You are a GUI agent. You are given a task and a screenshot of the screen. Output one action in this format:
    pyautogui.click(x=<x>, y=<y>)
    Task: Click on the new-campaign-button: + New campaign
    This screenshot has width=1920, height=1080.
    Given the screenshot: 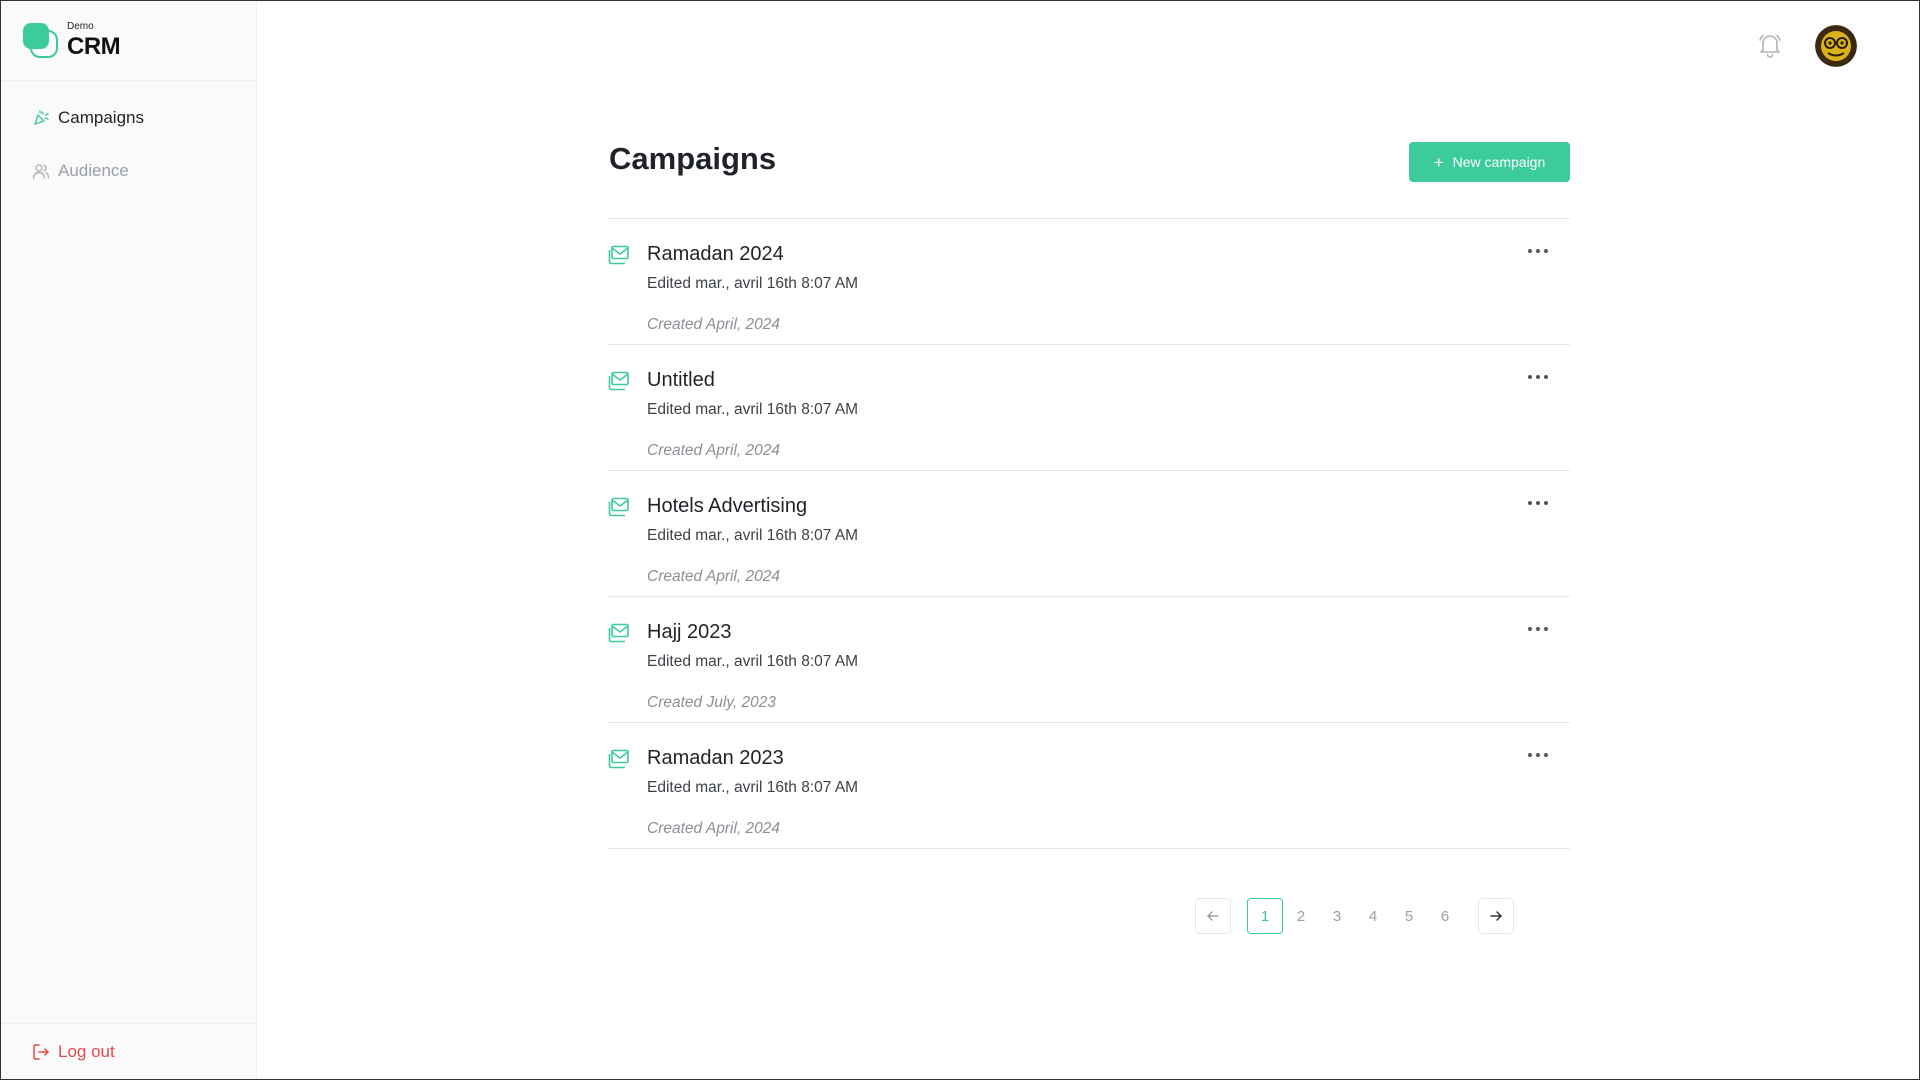 What is the action you would take?
    pyautogui.click(x=1489, y=162)
    